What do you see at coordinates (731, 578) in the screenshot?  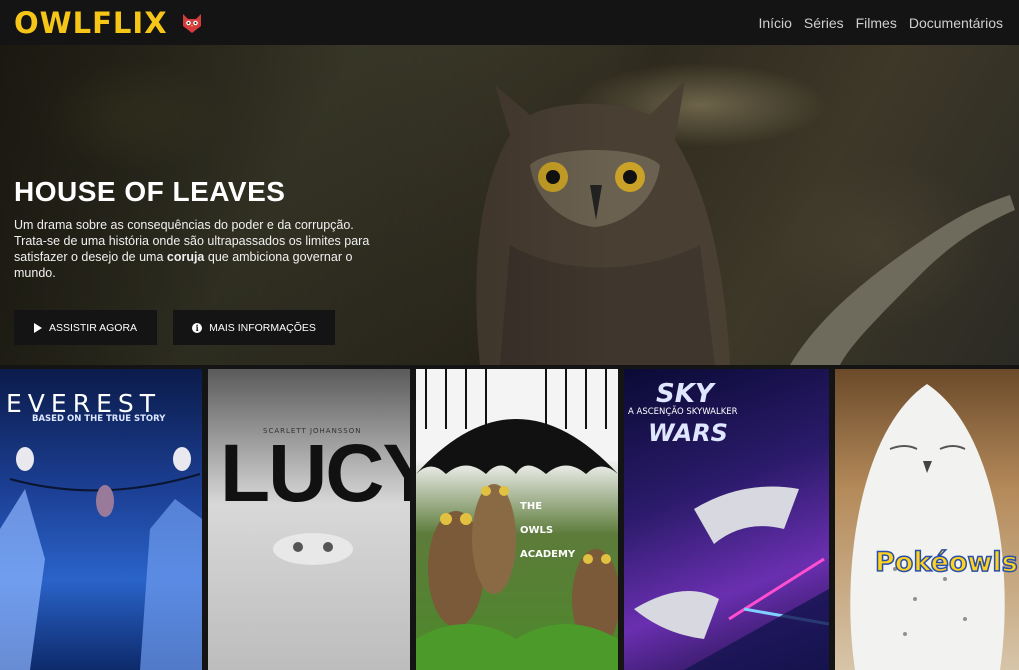 I see `owls-battle-illustration` at bounding box center [731, 578].